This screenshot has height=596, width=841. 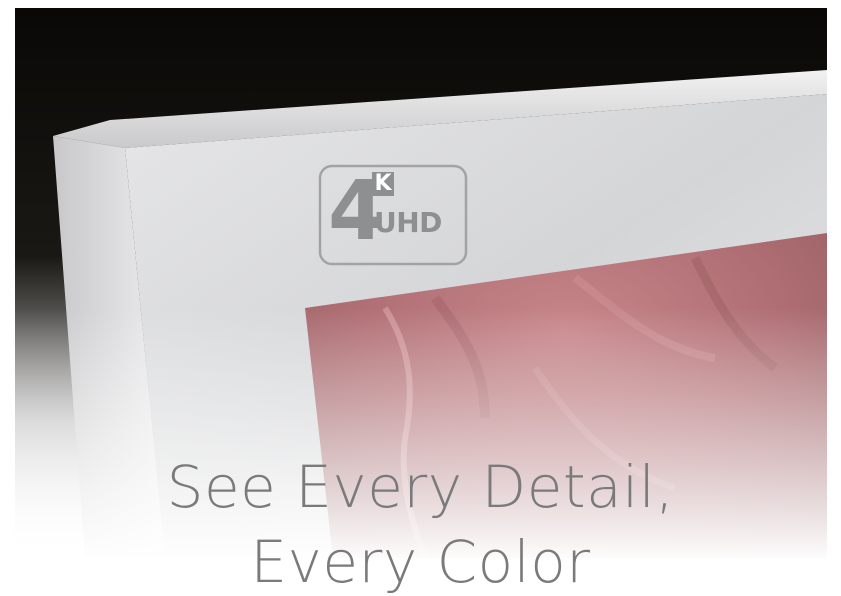 I want to click on headline-line-2: Every Color, so click(x=420, y=562).